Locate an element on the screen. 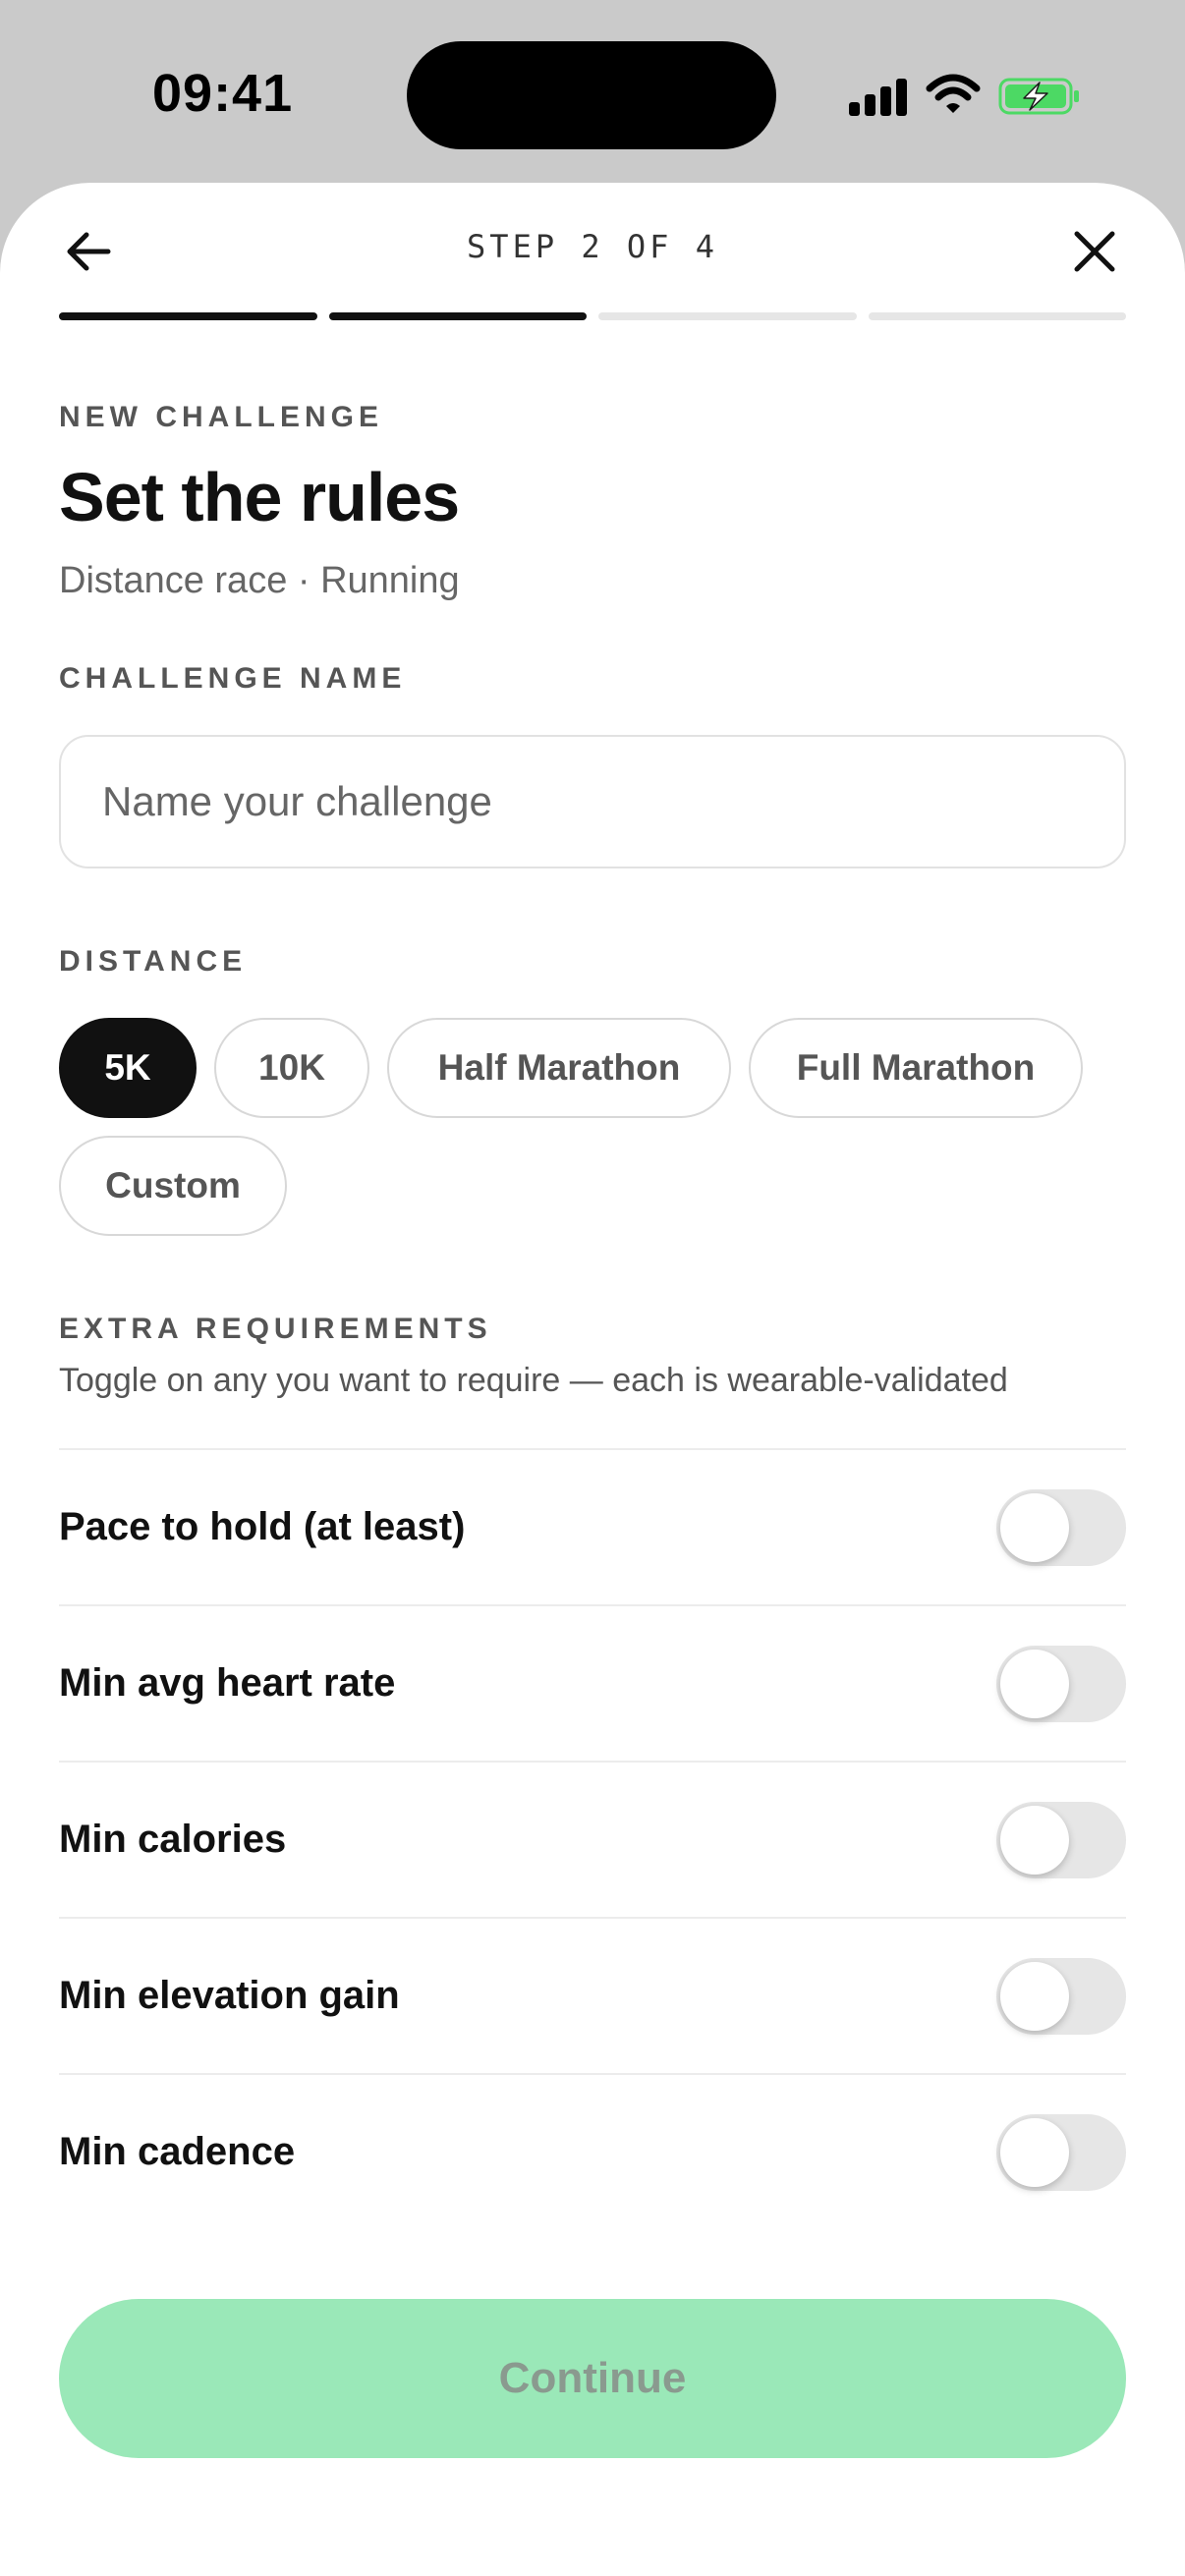 The width and height of the screenshot is (1185, 2576). requirement-label: Pace to hold (at least) is located at coordinates (262, 1526).